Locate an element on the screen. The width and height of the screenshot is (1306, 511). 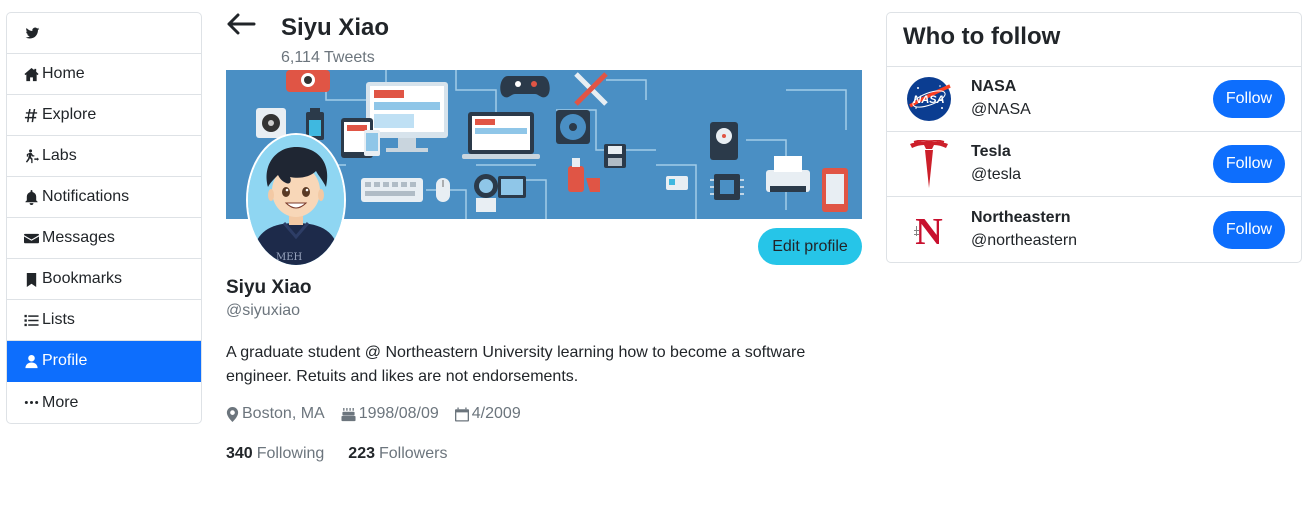
location-text: Boston, MA is located at coordinates (283, 413).